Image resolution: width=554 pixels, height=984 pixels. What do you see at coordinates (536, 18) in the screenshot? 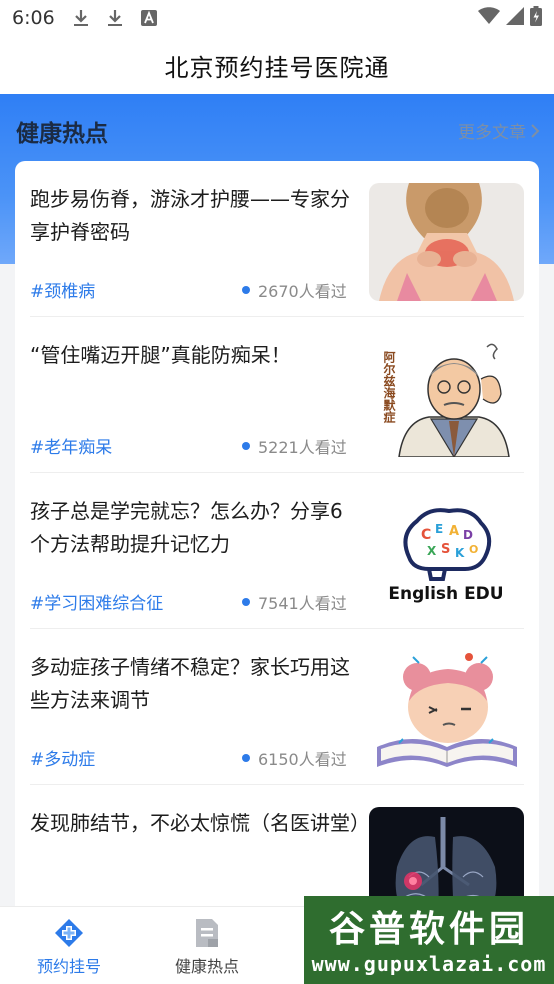
I see `battery-icon` at bounding box center [536, 18].